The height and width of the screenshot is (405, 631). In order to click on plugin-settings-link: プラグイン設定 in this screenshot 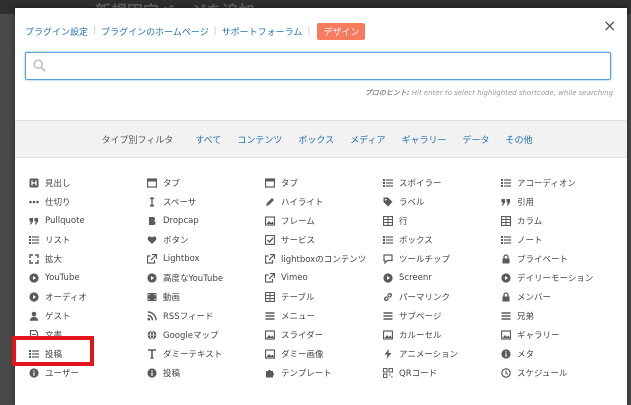, I will do `click(56, 31)`.